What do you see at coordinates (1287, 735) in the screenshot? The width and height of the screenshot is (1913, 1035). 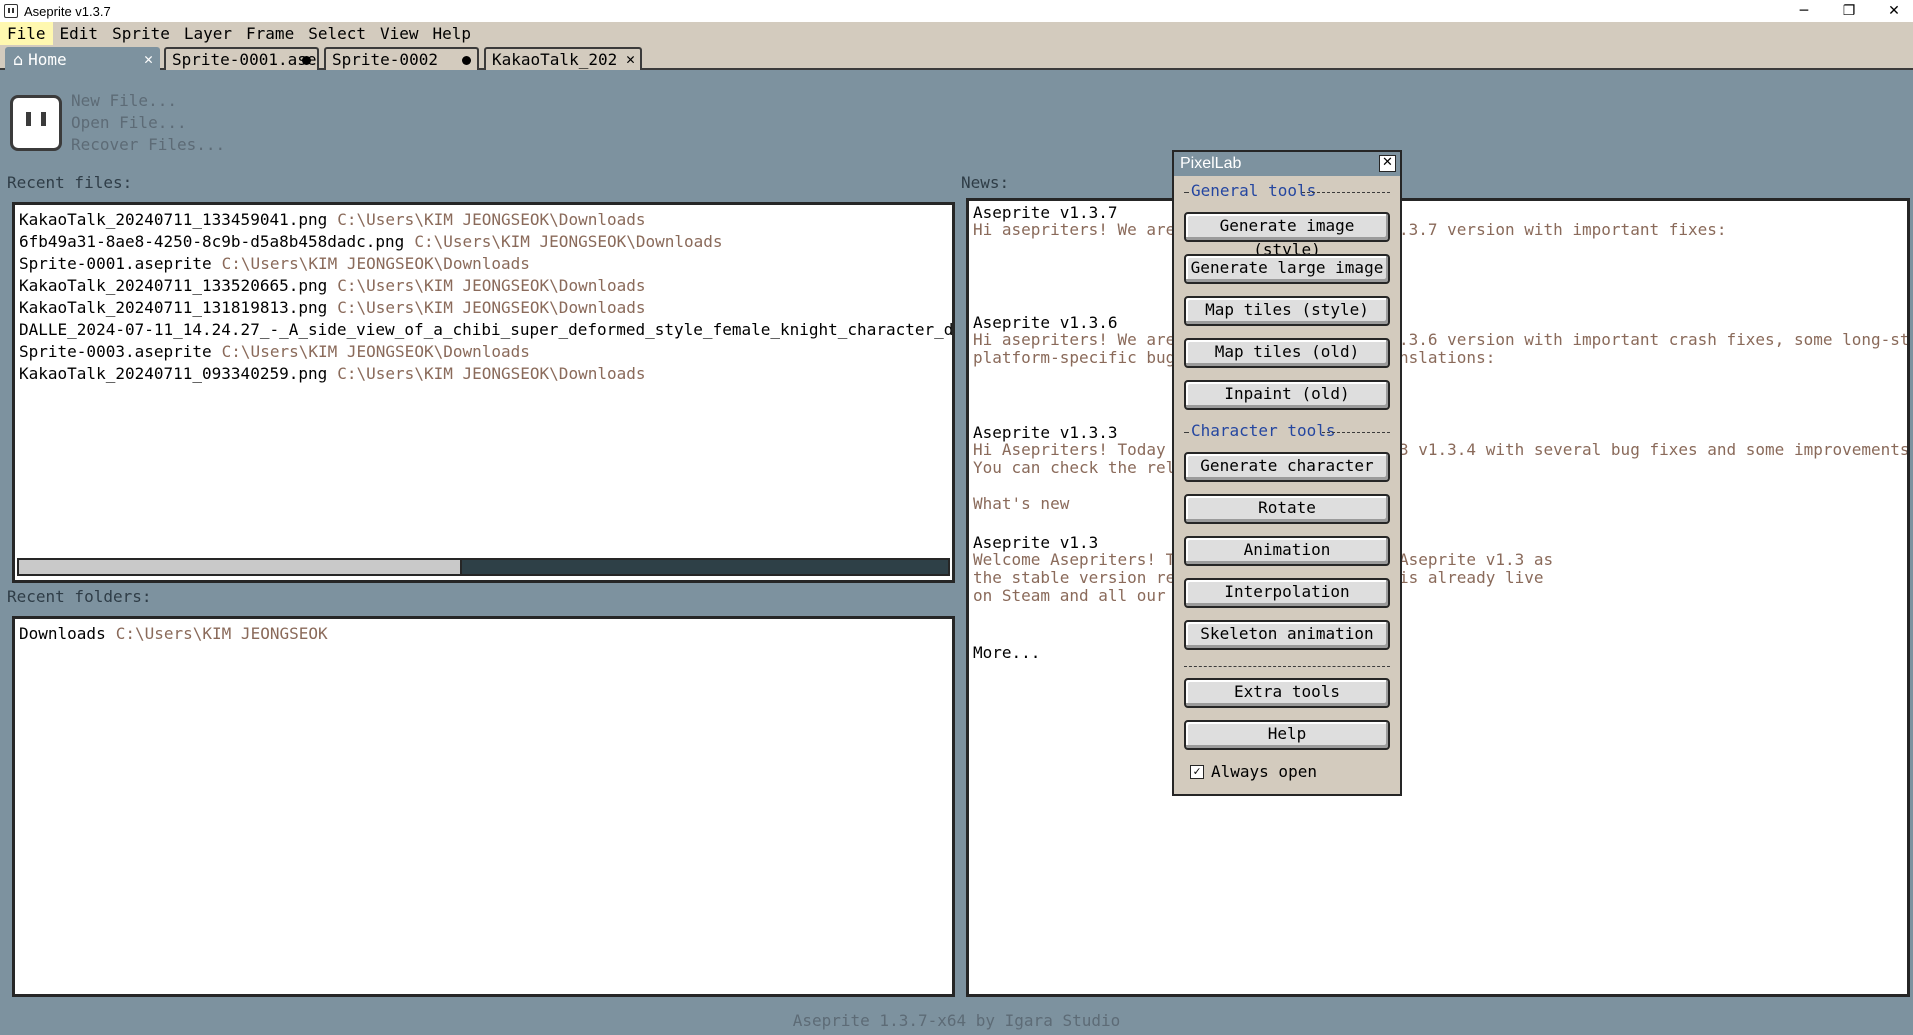 I see `help-button: Help` at bounding box center [1287, 735].